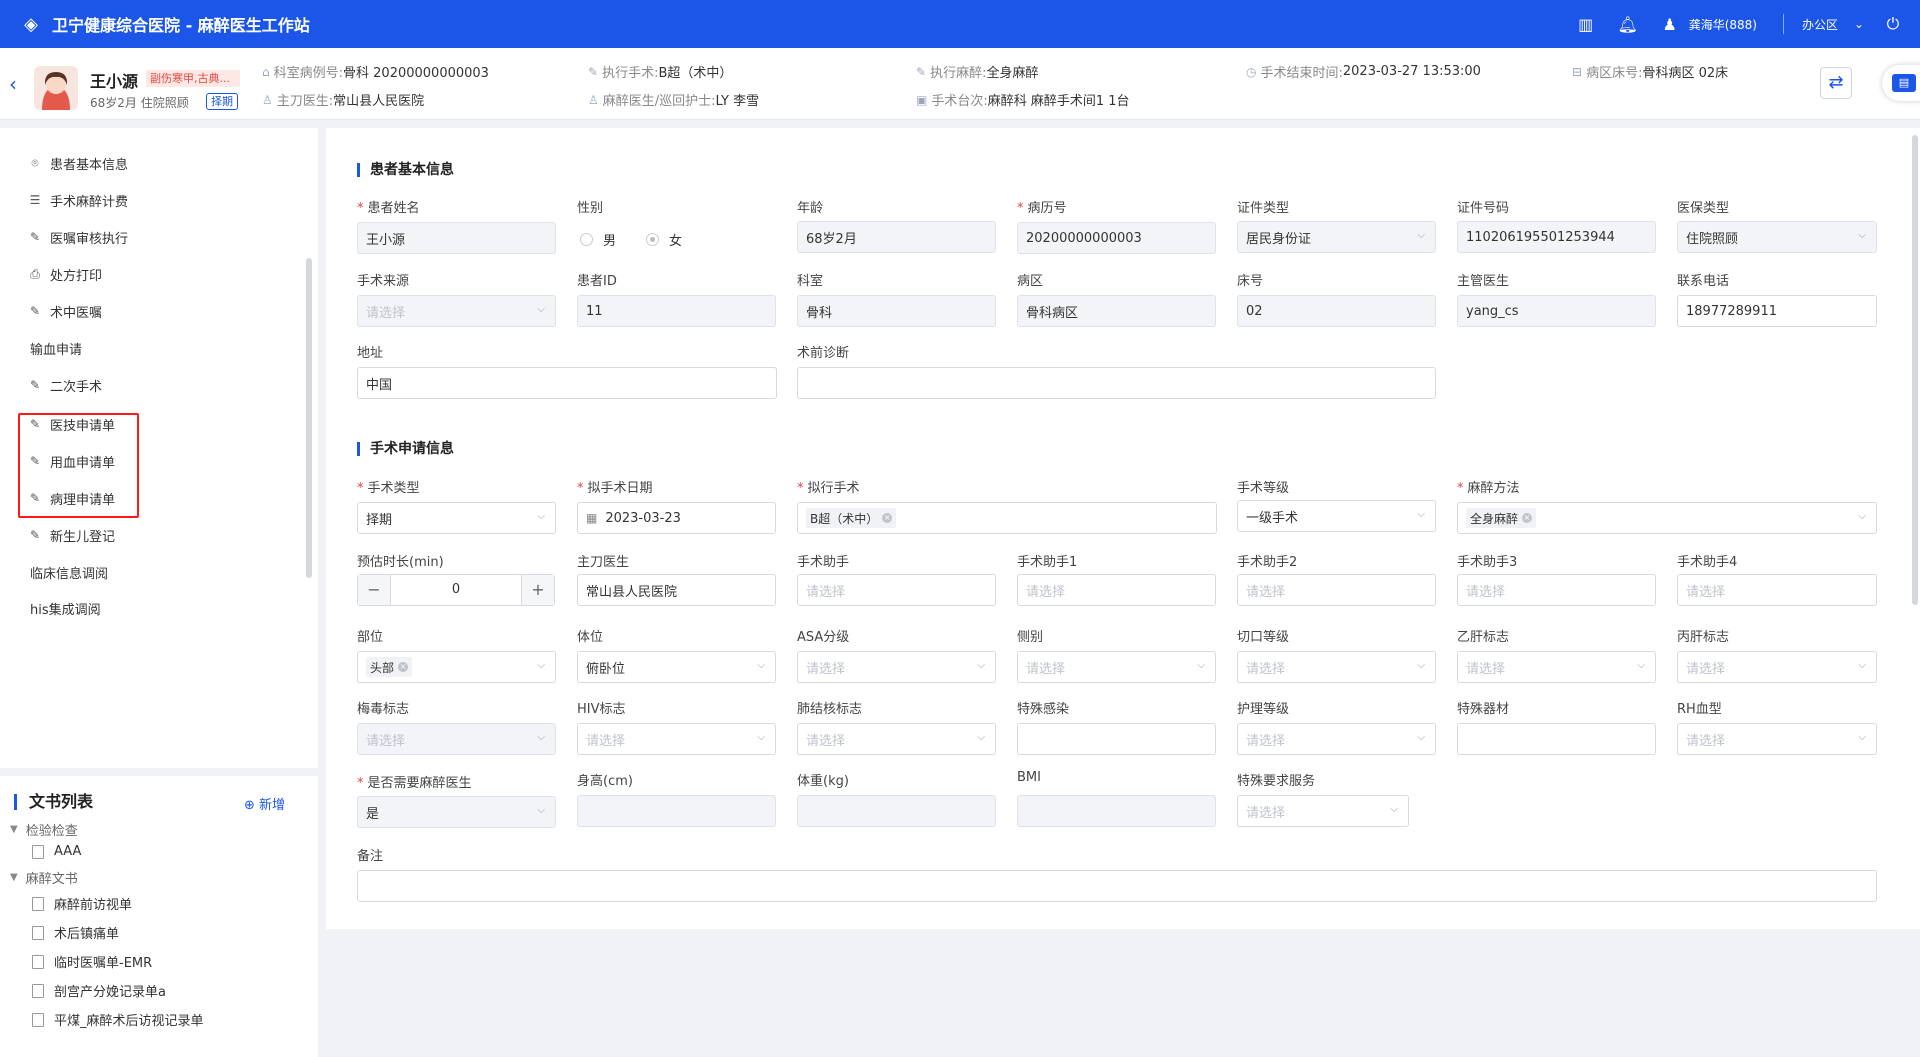 The image size is (1920, 1057). Describe the element at coordinates (374, 590) in the screenshot. I see `decrement-button: −` at that location.